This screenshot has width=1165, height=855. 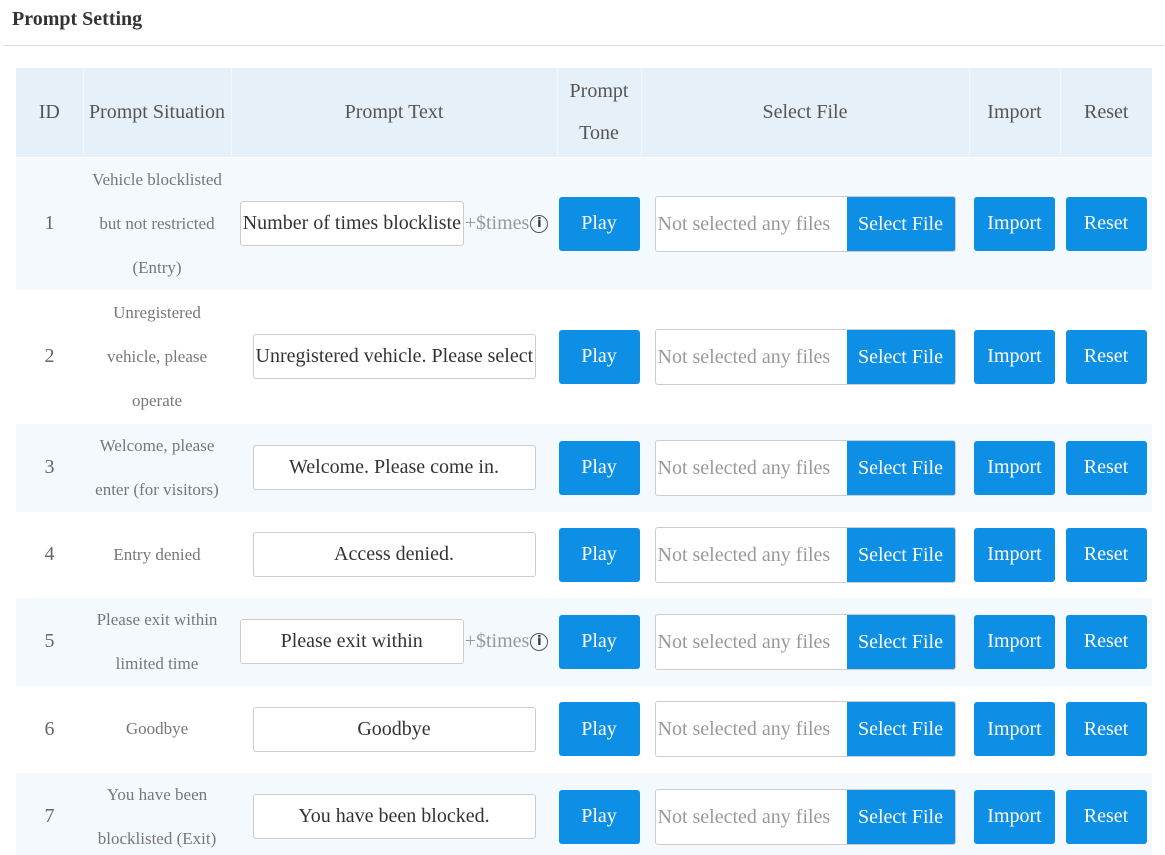 I want to click on column-header-reset: Reset, so click(x=1106, y=112).